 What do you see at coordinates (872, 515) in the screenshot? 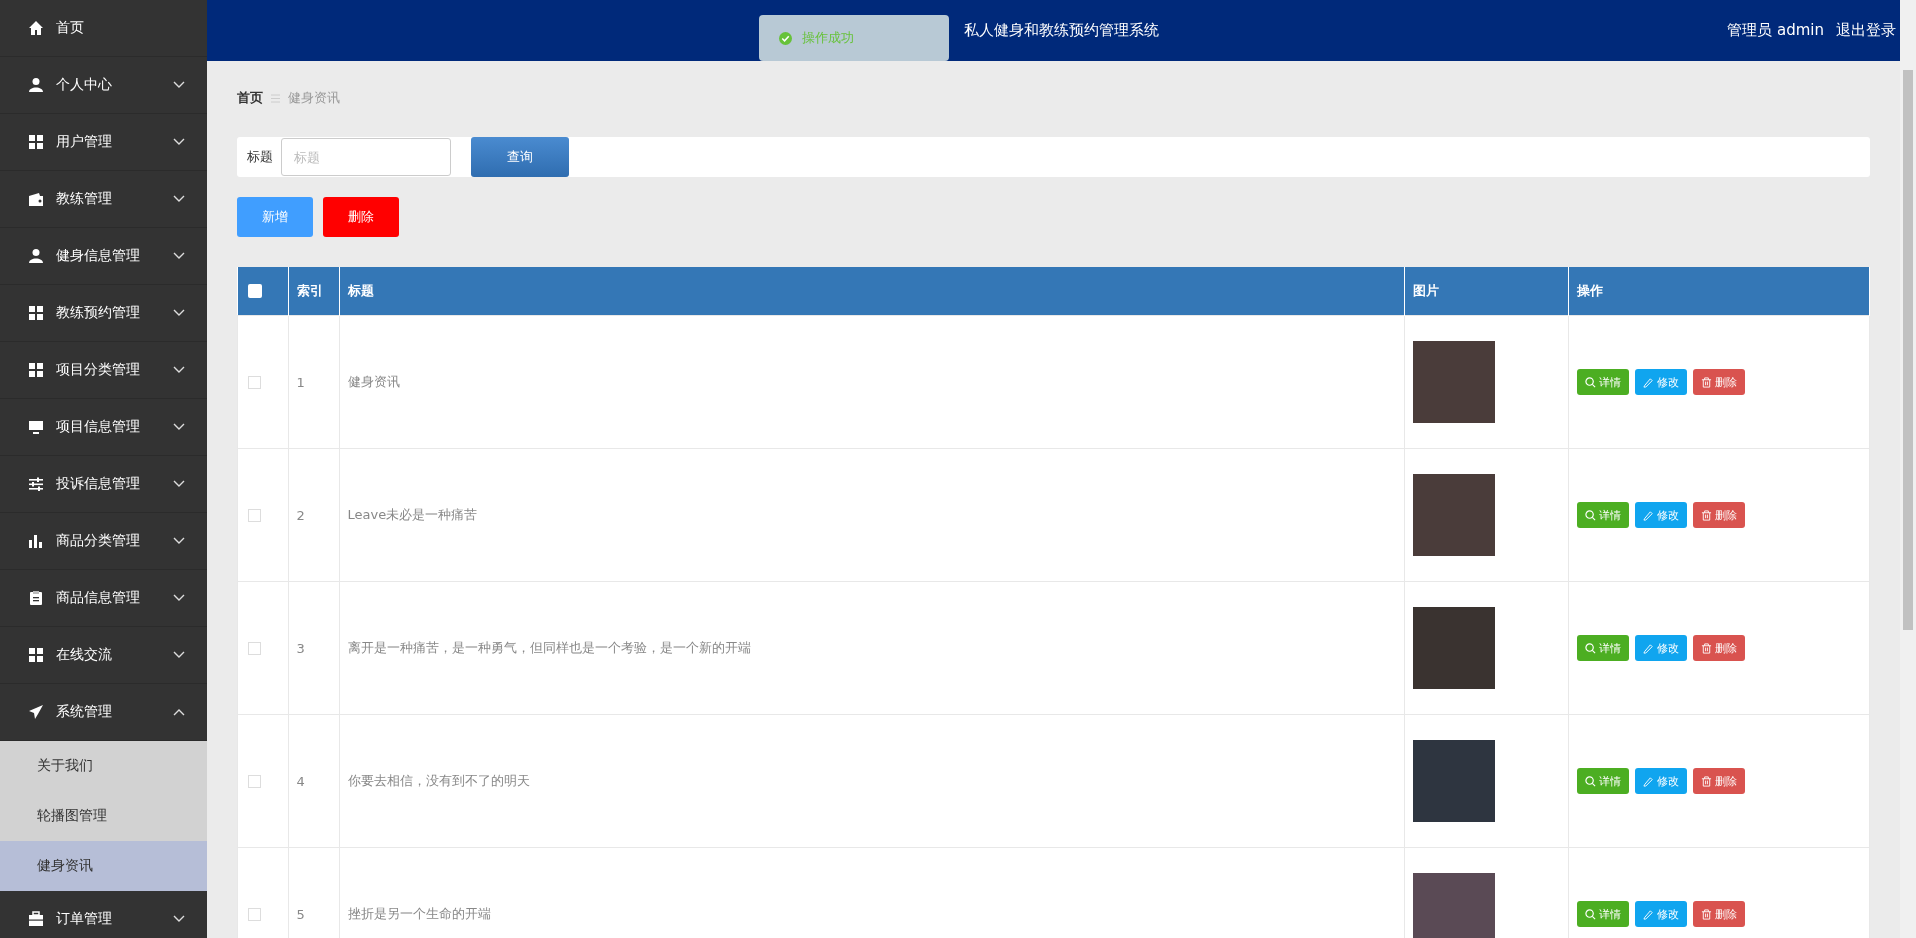
I see `title-cell: Leave未必是一种痛苦` at bounding box center [872, 515].